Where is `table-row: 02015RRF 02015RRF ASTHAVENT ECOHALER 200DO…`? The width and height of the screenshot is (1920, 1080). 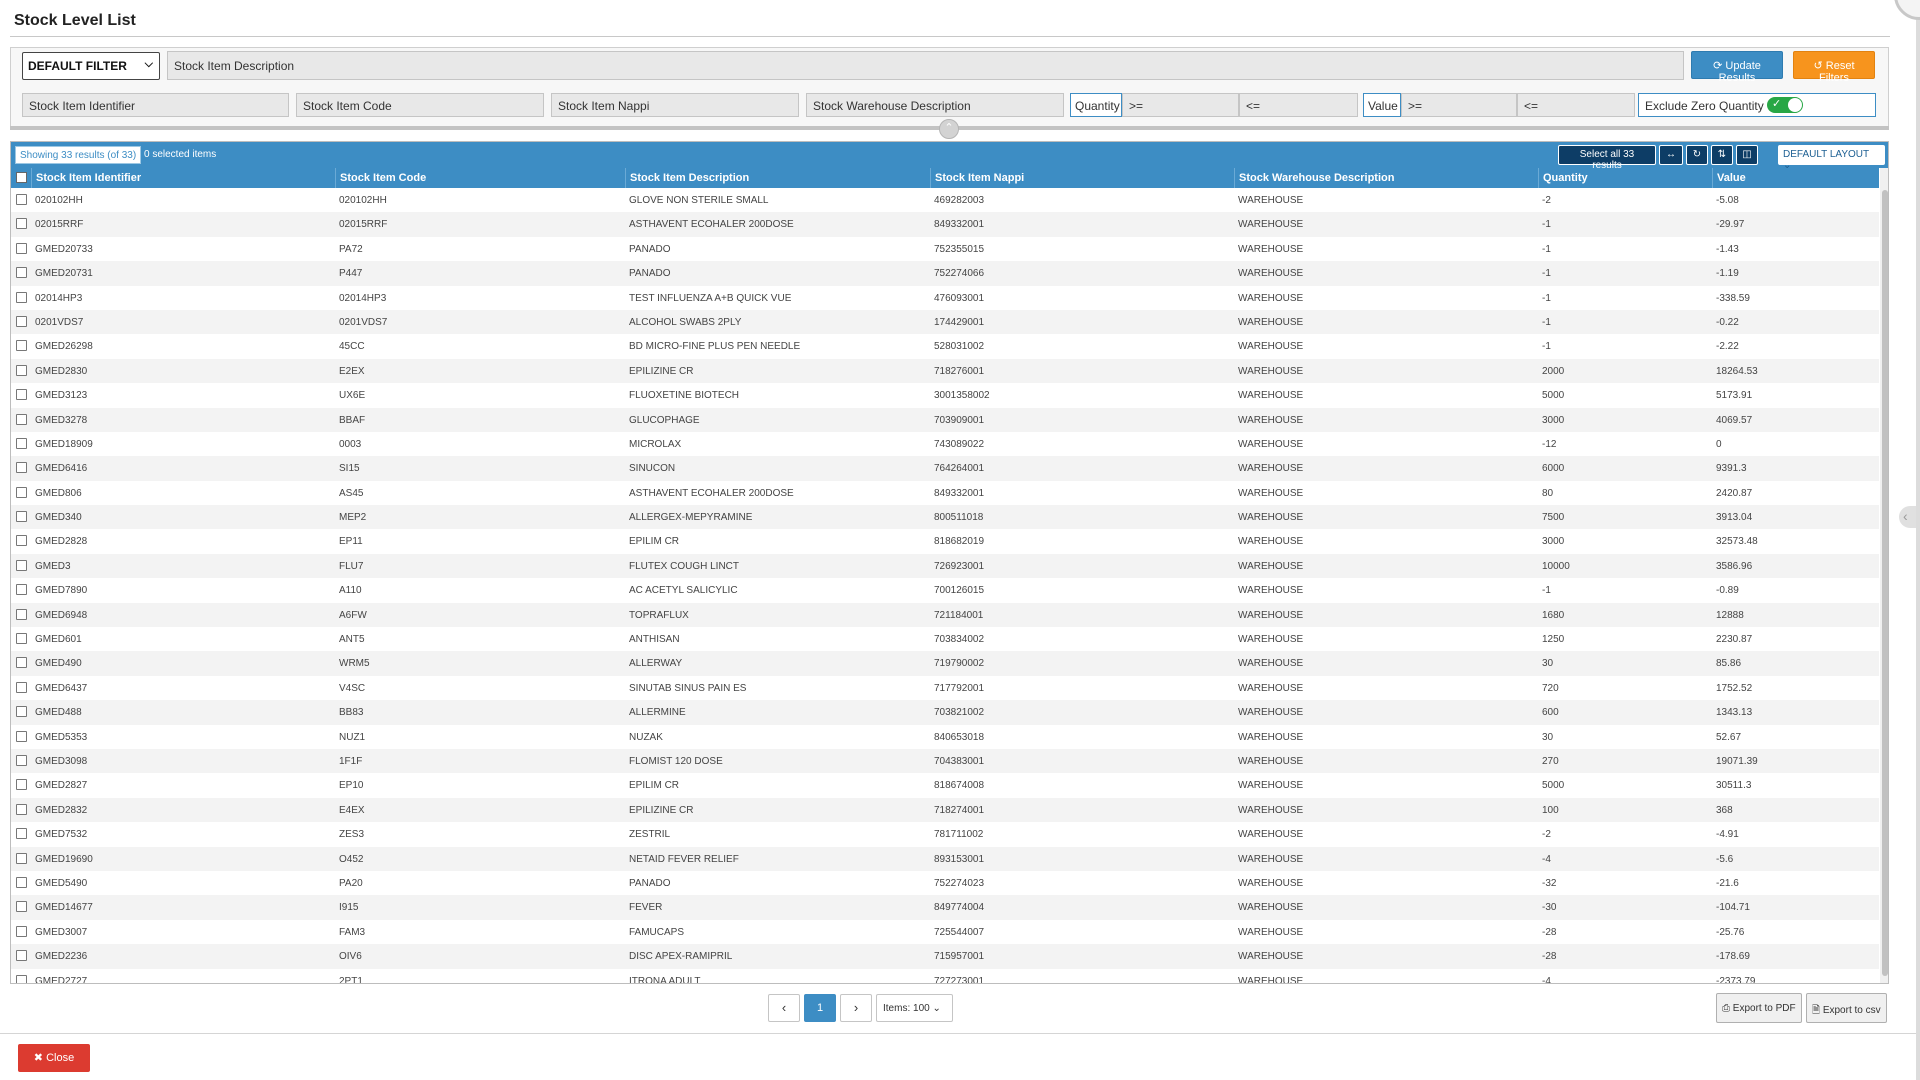 table-row: 02015RRF 02015RRF ASTHAVENT ECOHALER 200DO… is located at coordinates (945, 224).